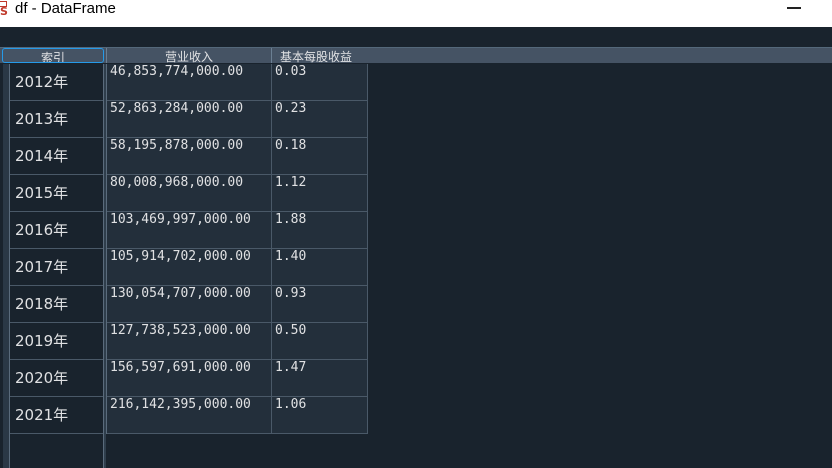 This screenshot has height=468, width=832. Describe the element at coordinates (320, 119) in the screenshot. I see `eps-cell: 0.23` at that location.